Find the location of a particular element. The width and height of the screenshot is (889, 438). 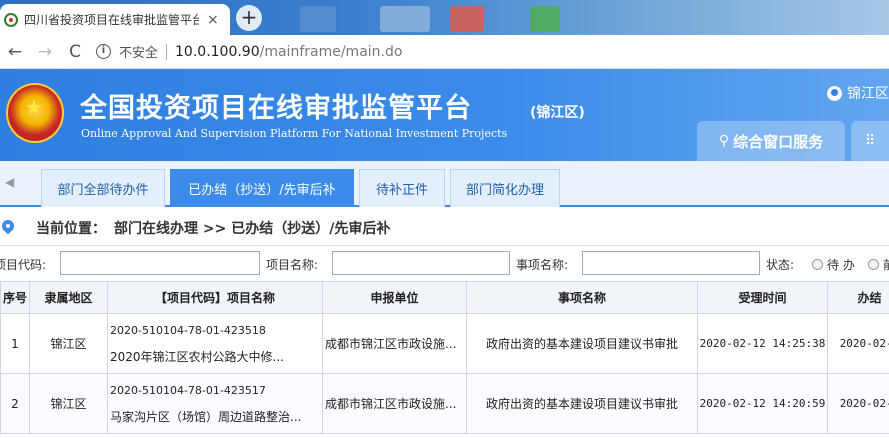

row-number: 1 is located at coordinates (15, 343).